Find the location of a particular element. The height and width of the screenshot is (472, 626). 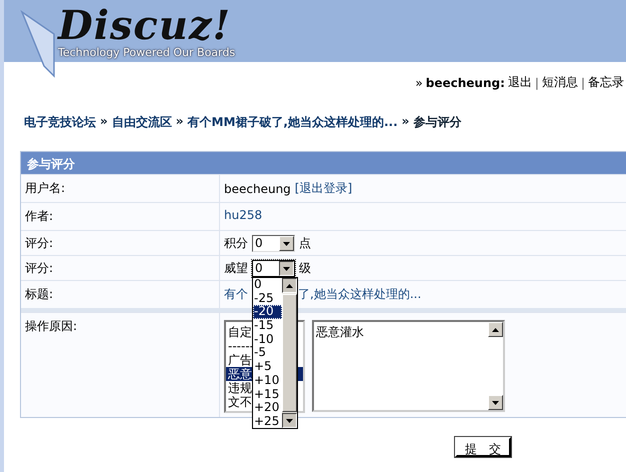

logout-link: [退出登录] is located at coordinates (323, 188).